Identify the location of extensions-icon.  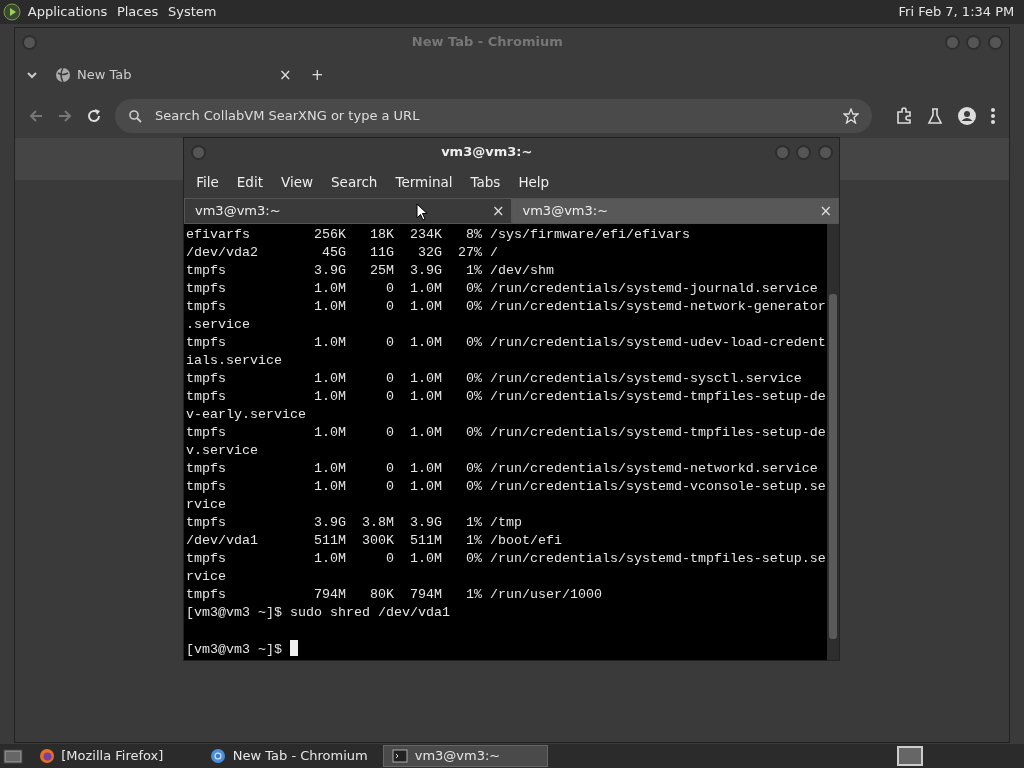
(904, 116).